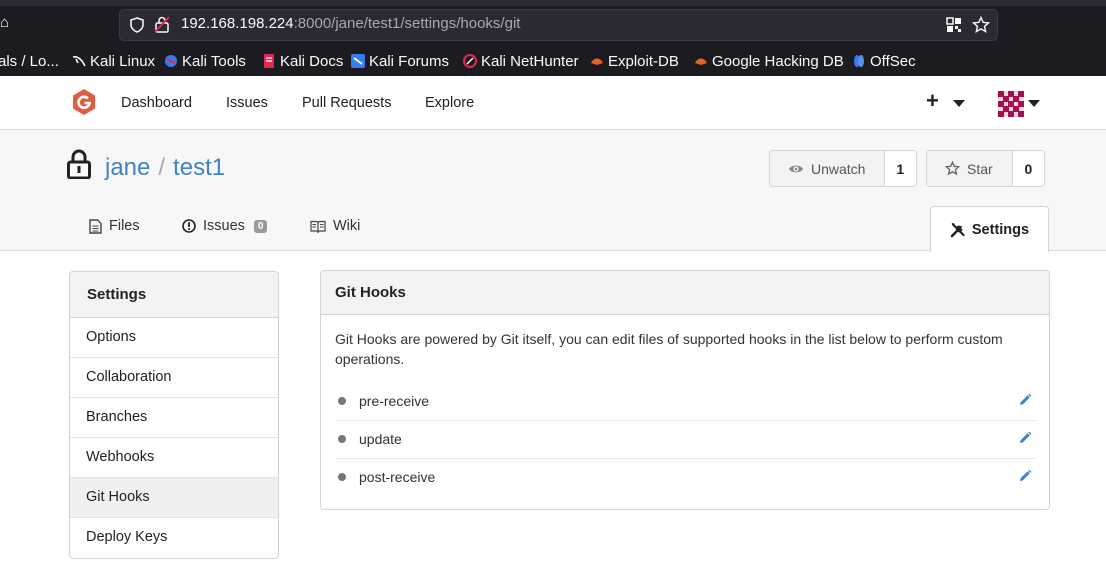 This screenshot has width=1106, height=588. I want to click on kali-tools-icon, so click(171, 61).